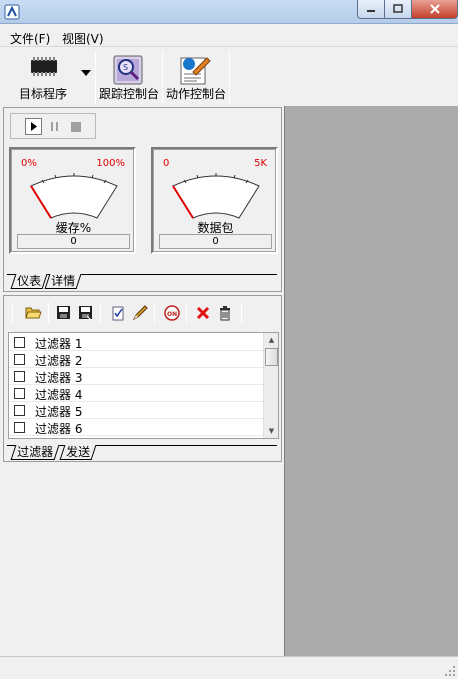 This screenshot has width=458, height=679. Describe the element at coordinates (142, 452) in the screenshot. I see `filters-tab-strip: 过滤器 发送` at that location.